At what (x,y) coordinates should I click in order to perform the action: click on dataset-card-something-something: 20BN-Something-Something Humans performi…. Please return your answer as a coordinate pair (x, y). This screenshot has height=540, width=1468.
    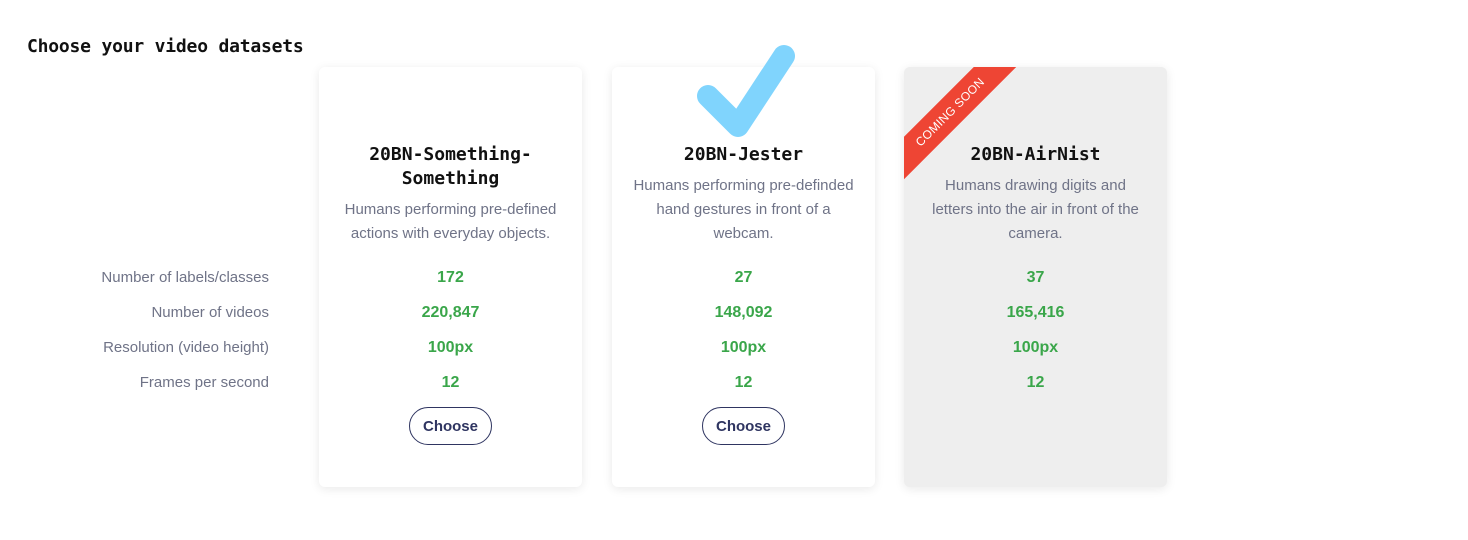
    Looking at the image, I should click on (450, 277).